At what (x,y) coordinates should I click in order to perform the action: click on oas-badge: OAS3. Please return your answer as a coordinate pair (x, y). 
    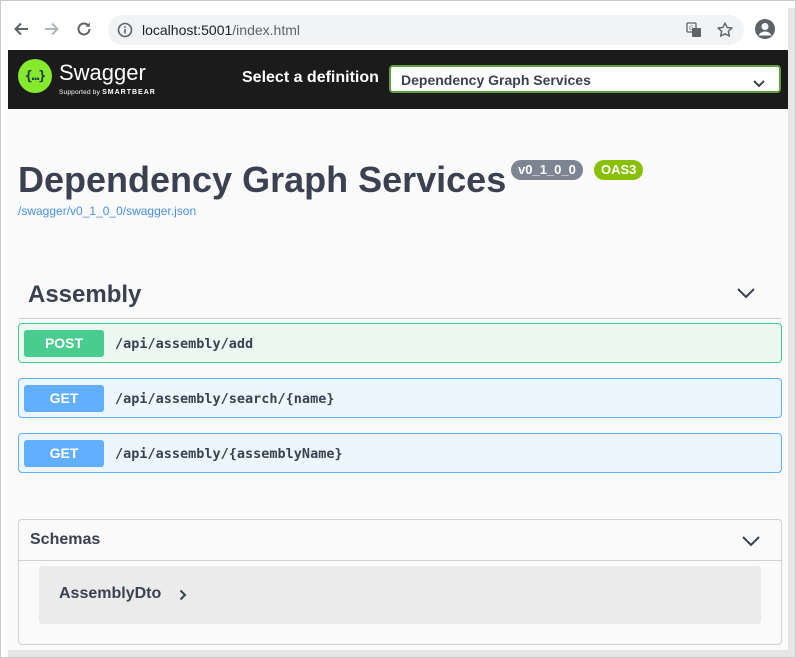
    Looking at the image, I should click on (619, 170).